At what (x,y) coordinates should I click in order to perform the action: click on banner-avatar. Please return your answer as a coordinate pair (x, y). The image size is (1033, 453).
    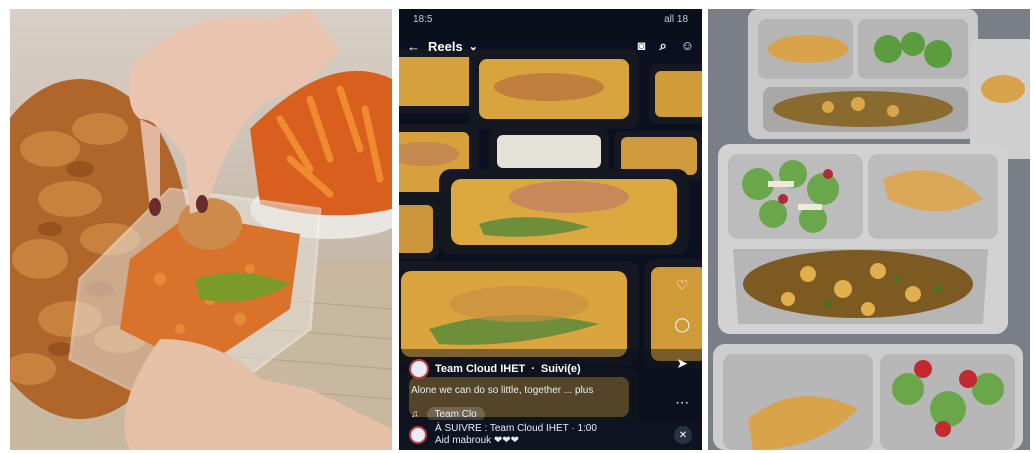
    Looking at the image, I should click on (418, 435).